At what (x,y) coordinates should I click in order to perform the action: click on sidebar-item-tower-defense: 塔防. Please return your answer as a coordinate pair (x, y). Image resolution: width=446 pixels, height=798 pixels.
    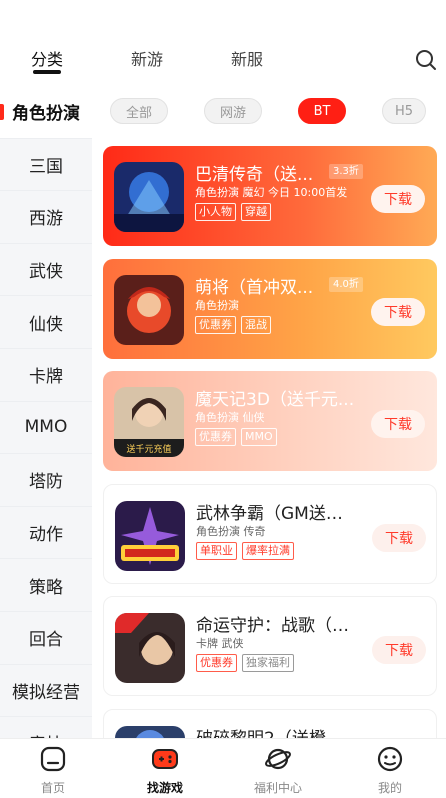
    Looking at the image, I should click on (46, 480).